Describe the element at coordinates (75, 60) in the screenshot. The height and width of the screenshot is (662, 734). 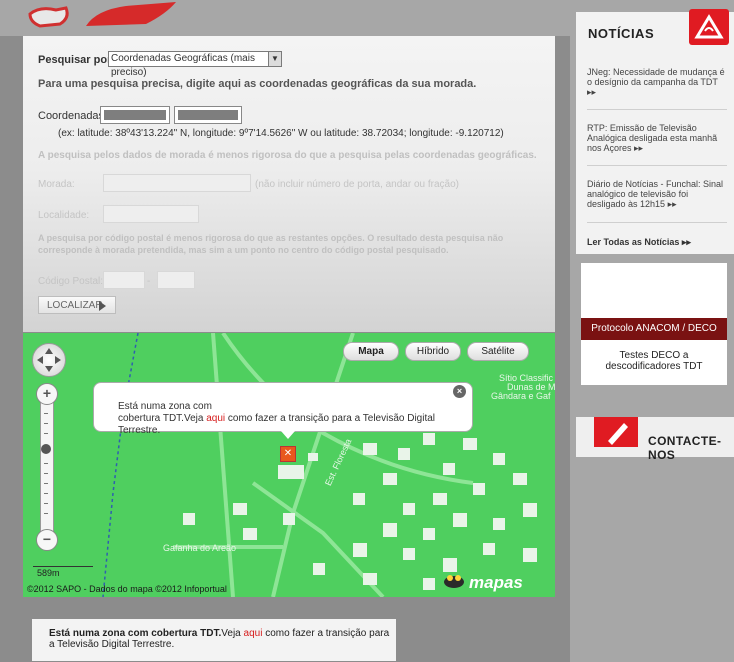
I see `search-by-label: Pesquisar por` at that location.